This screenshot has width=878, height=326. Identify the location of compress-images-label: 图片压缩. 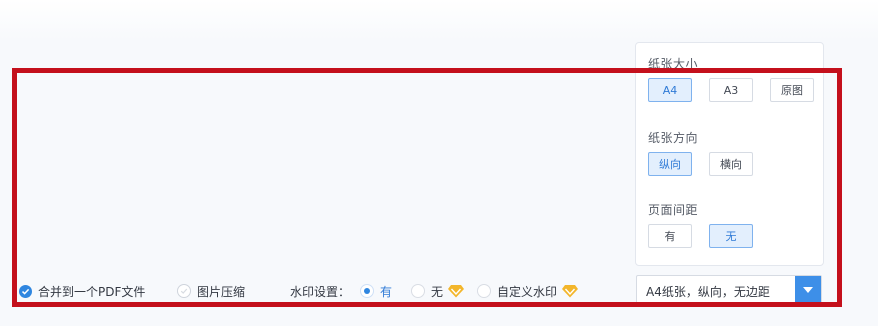
(221, 291).